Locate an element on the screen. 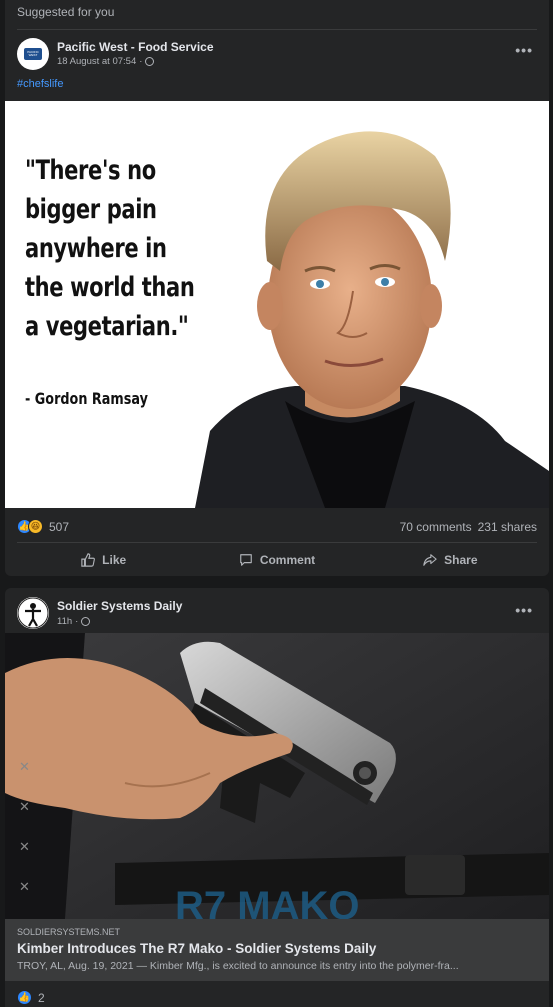 This screenshot has width=553, height=1007. page-name: Soldier Systems Daily is located at coordinates (119, 606).